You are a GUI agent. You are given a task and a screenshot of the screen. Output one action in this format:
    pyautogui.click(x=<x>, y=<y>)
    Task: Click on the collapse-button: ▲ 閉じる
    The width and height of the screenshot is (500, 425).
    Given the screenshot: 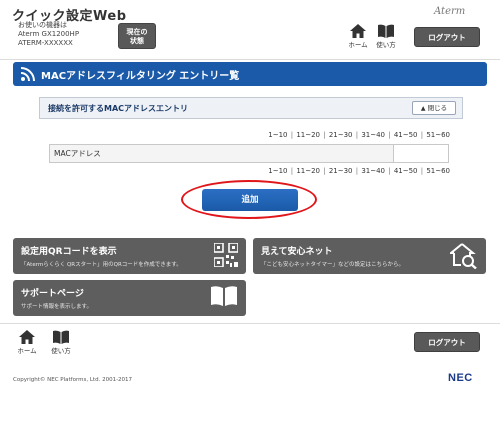 What is the action you would take?
    pyautogui.click(x=434, y=108)
    